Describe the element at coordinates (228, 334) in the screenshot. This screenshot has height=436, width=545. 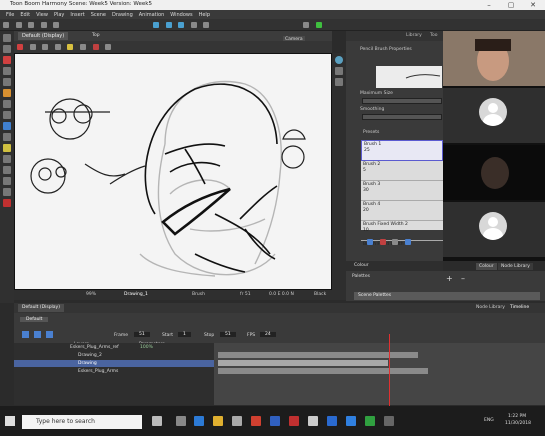
I see `stop-field: 51` at that location.